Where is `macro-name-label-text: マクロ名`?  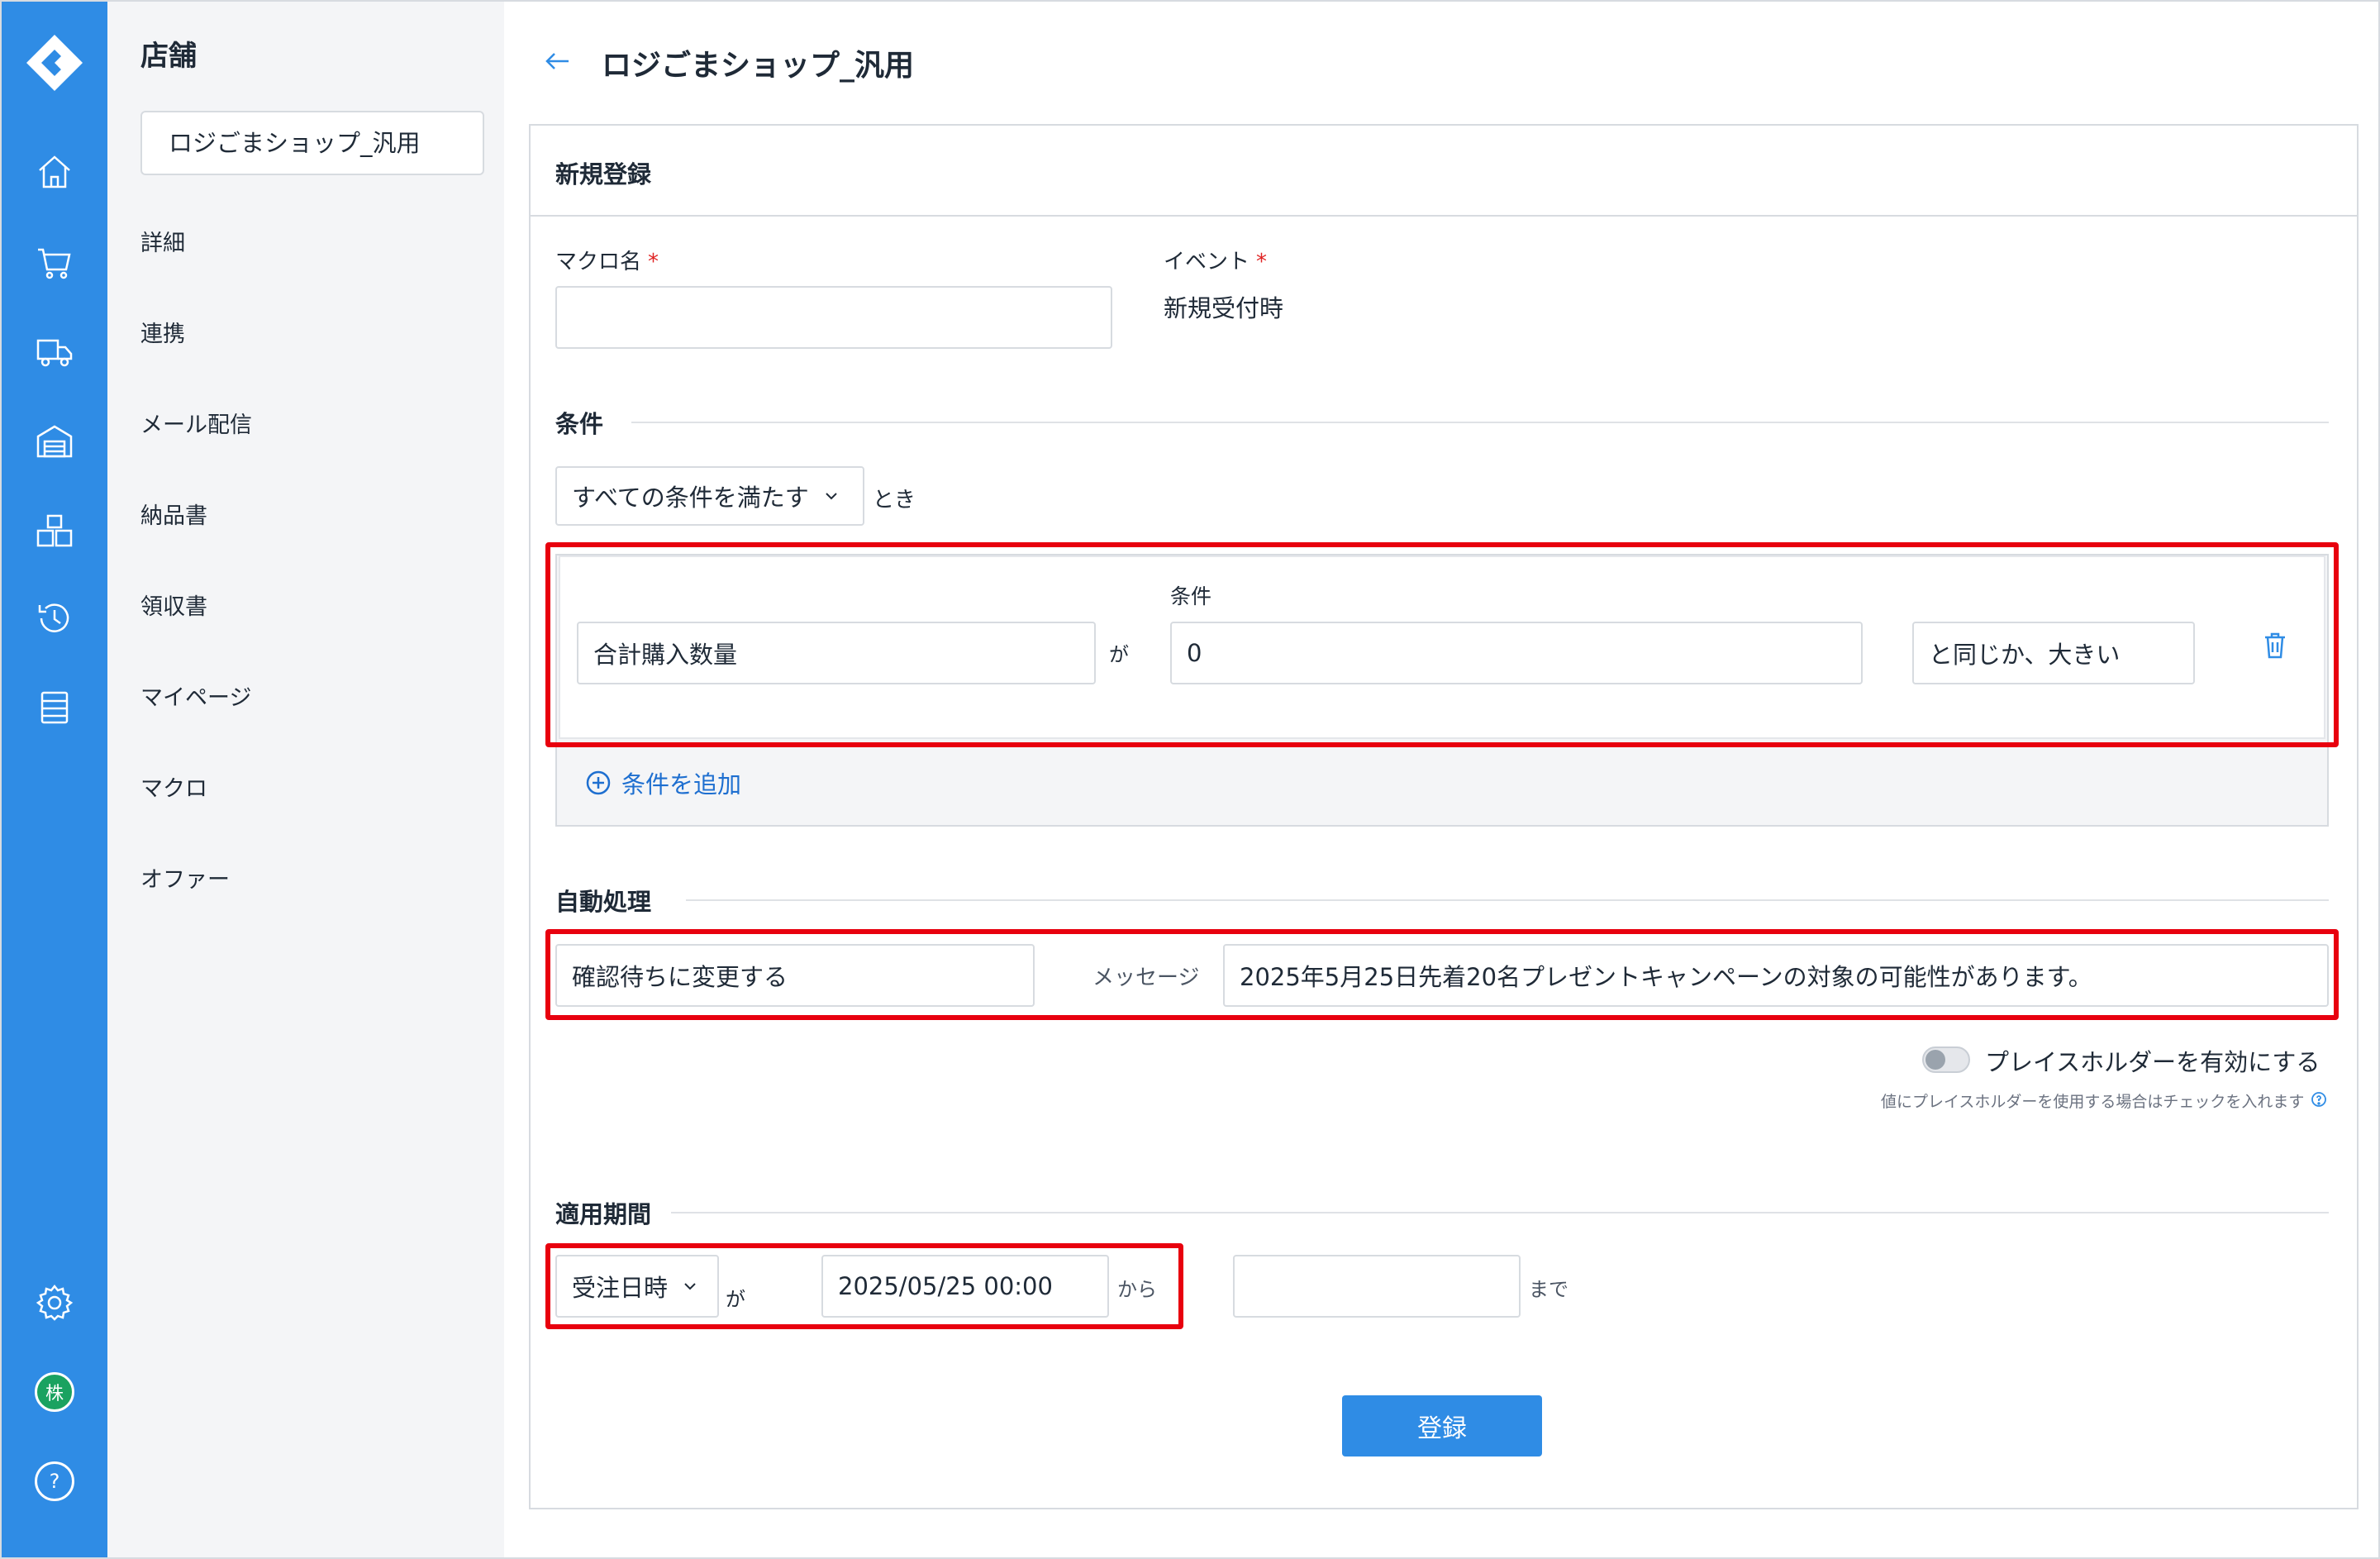 macro-name-label-text: マクロ名 is located at coordinates (598, 262).